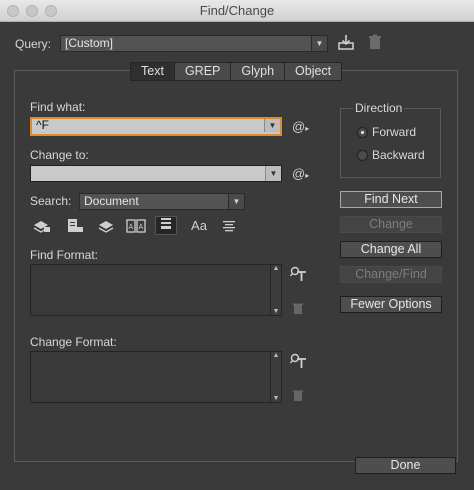  What do you see at coordinates (298, 274) in the screenshot?
I see `specify-find-format-icon` at bounding box center [298, 274].